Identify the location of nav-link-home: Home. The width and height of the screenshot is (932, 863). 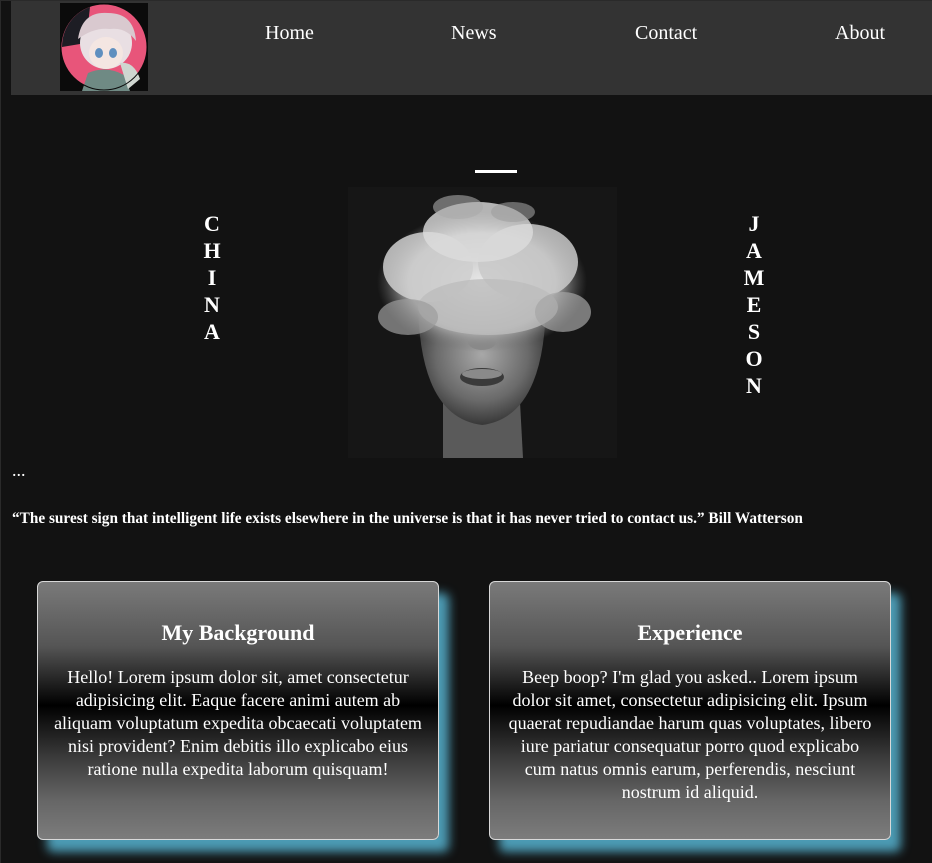
(289, 33).